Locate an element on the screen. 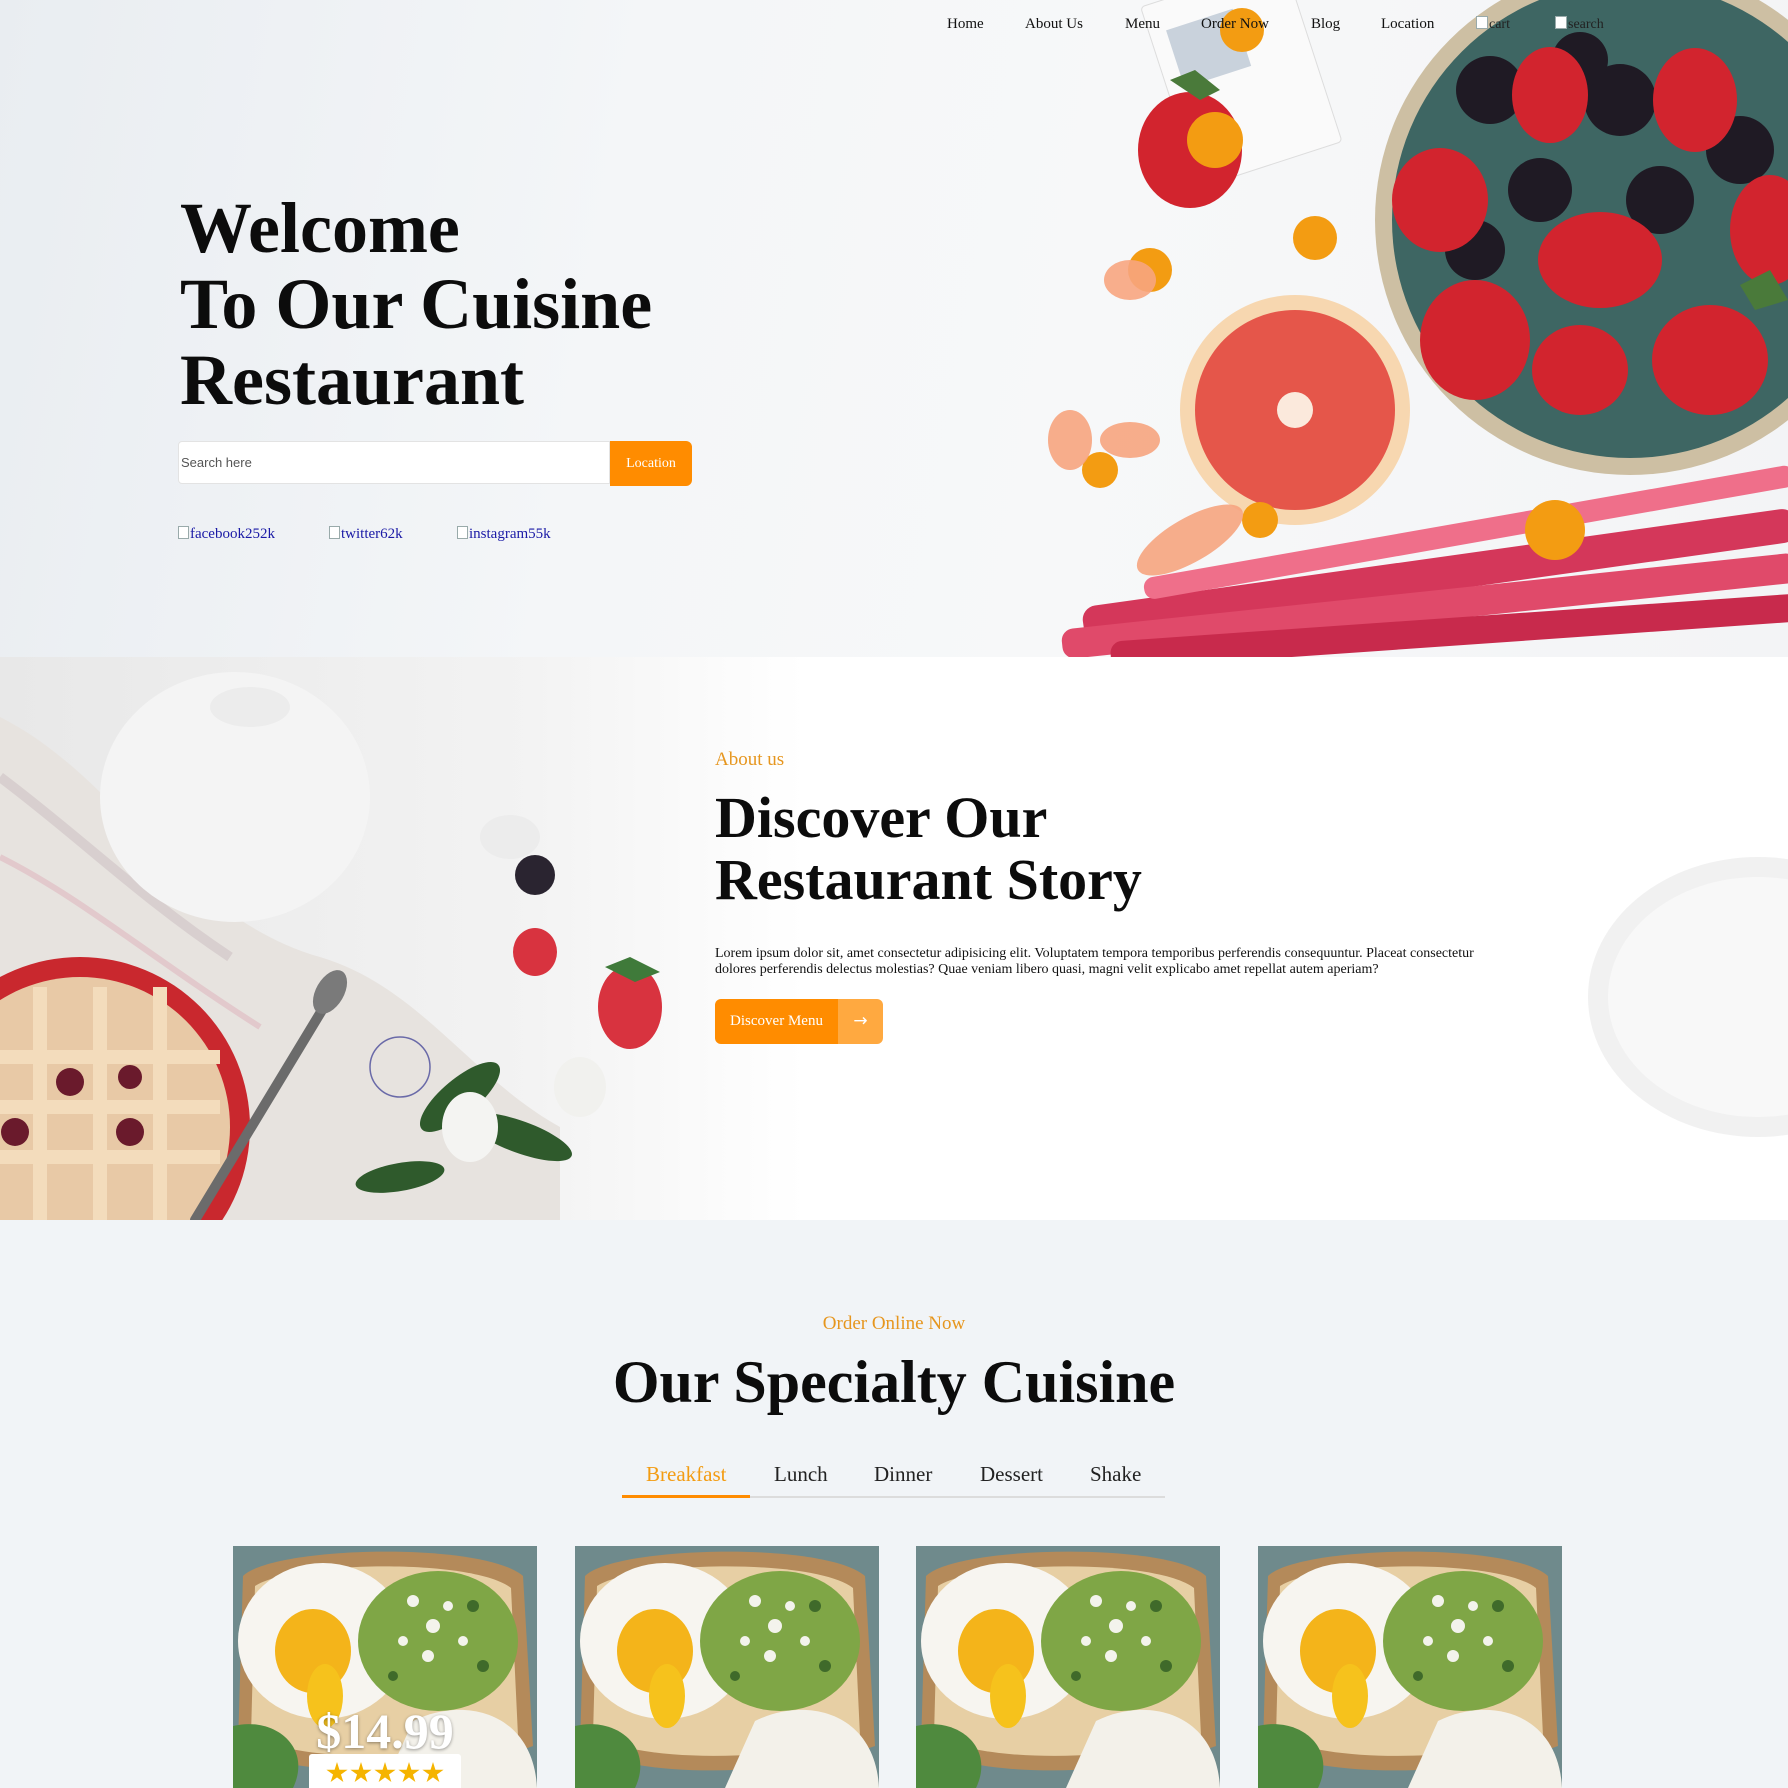 Image resolution: width=1788 pixels, height=1788 pixels. hero-title-line: To Our Cuisine is located at coordinates (416, 304).